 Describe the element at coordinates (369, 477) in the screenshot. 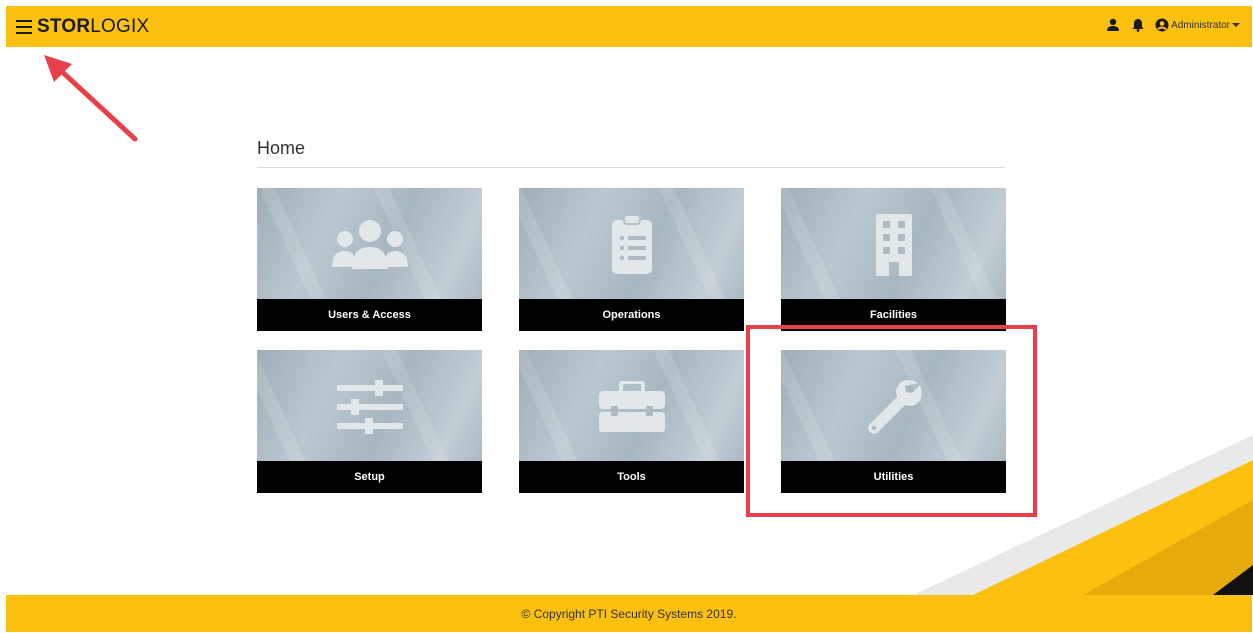

I see `tile-label: Setup` at that location.